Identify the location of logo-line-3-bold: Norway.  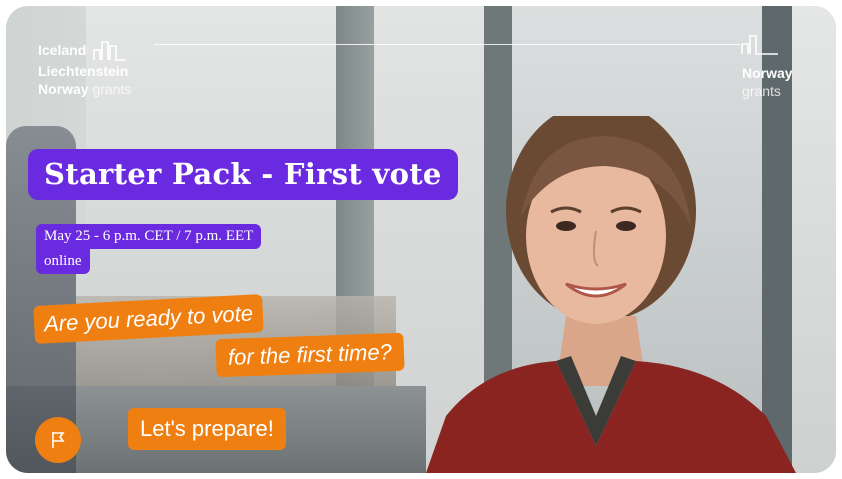
(63, 89).